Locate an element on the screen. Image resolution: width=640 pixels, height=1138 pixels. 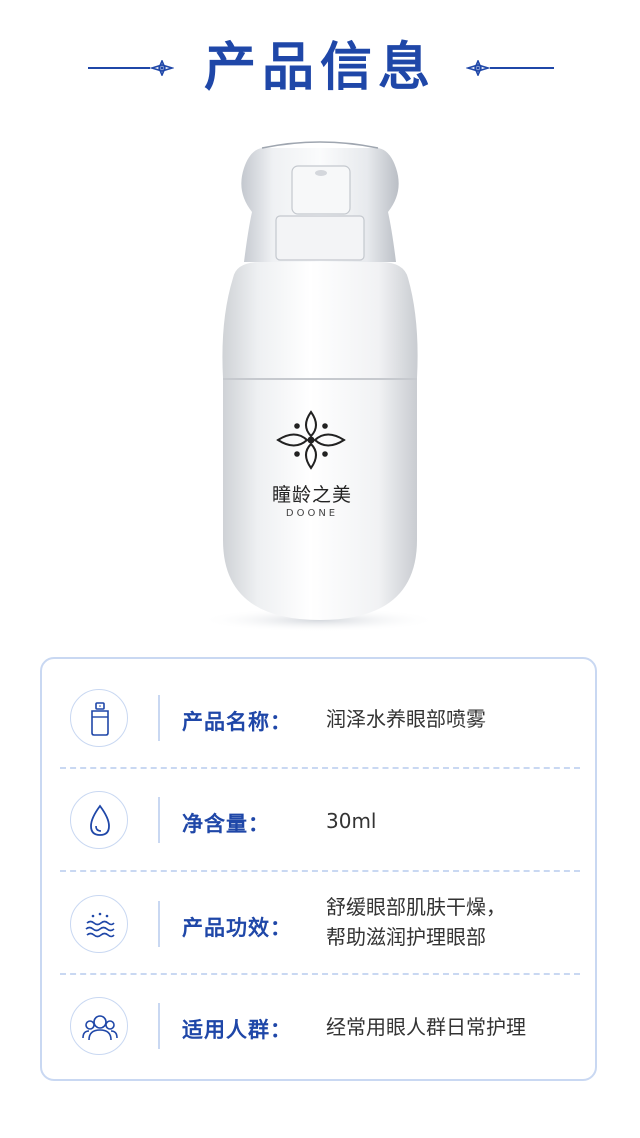
info-row-volume: 净含量： 30ml is located at coordinates (318, 822).